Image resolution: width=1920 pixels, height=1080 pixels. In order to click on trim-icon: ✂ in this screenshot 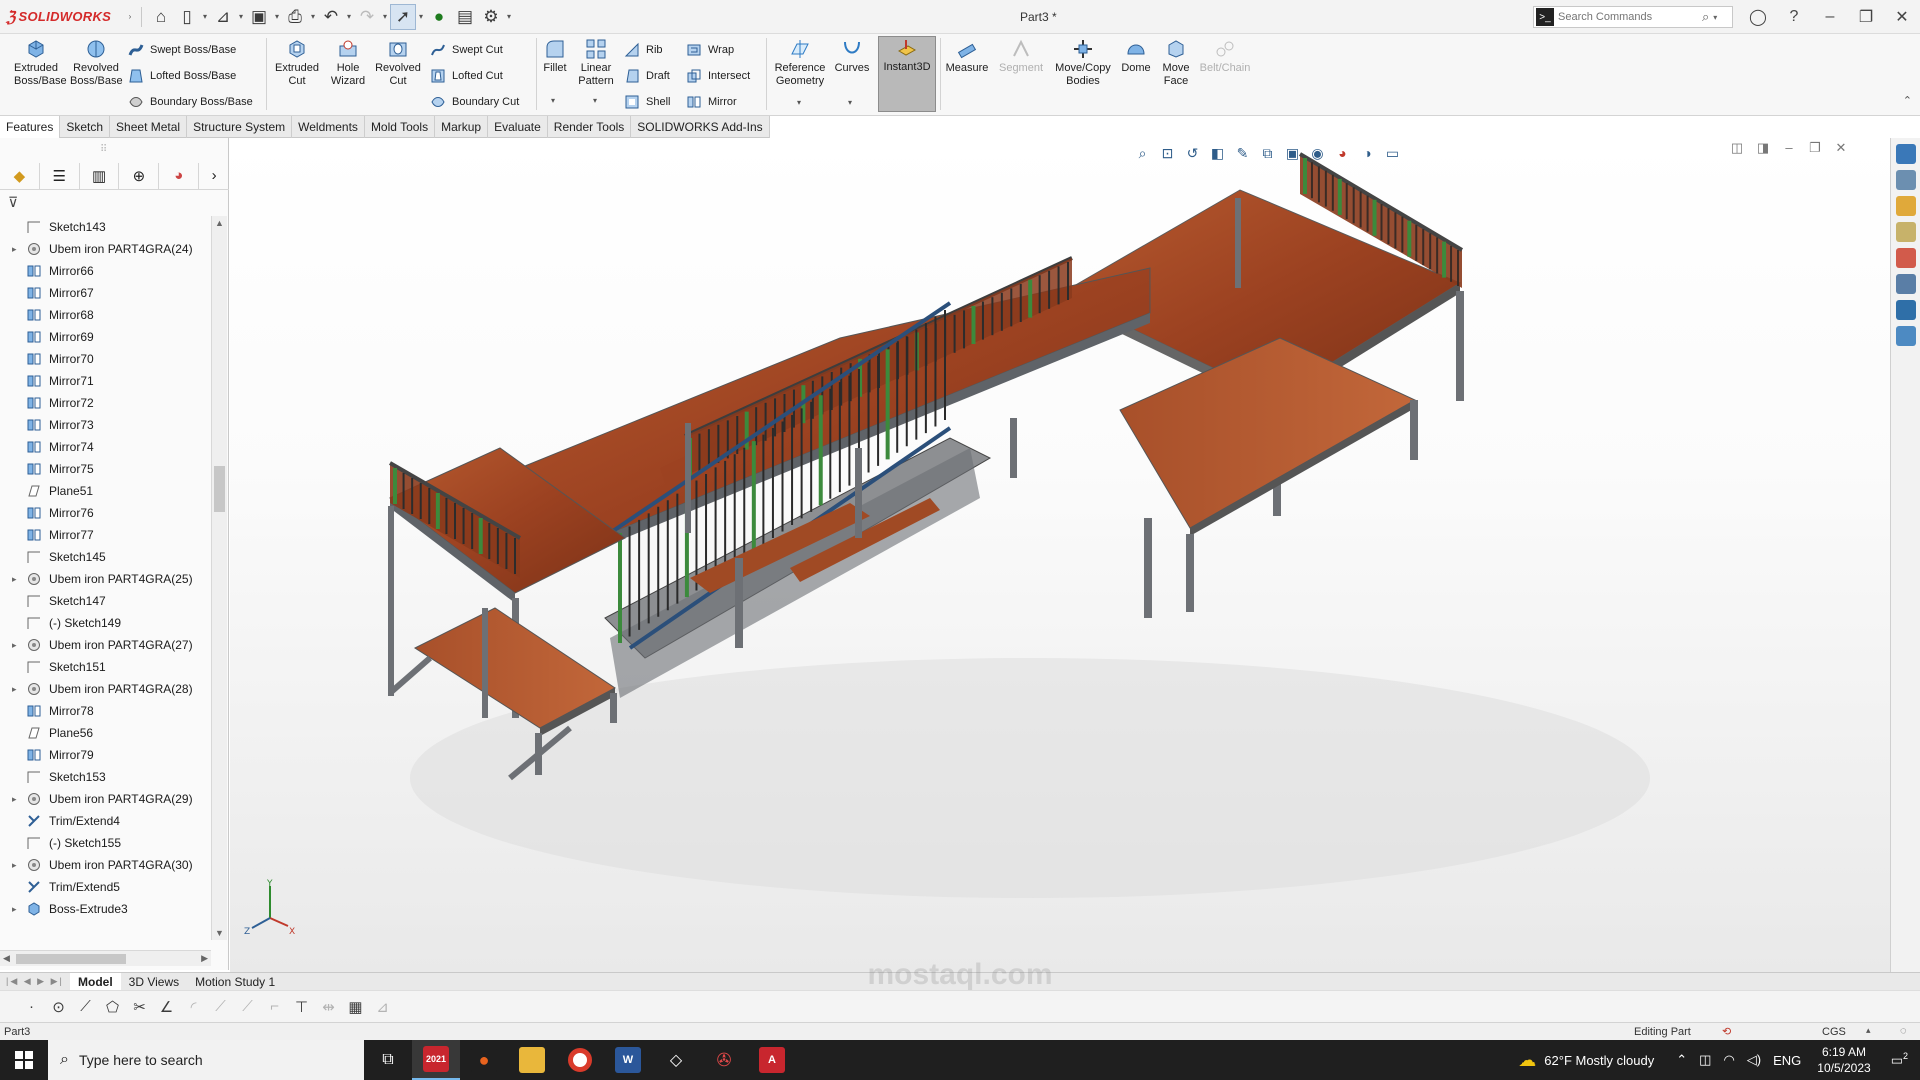, I will do `click(139, 1007)`.